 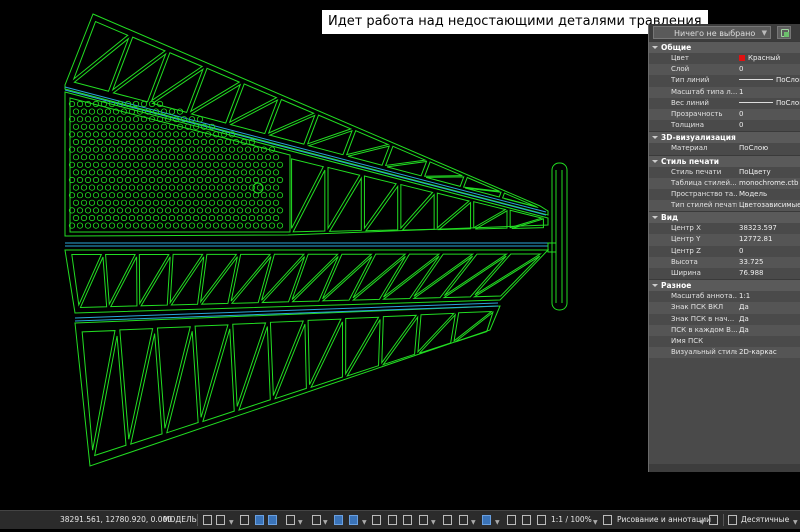 I want to click on property-row: Толщина 0, so click(x=724, y=125).